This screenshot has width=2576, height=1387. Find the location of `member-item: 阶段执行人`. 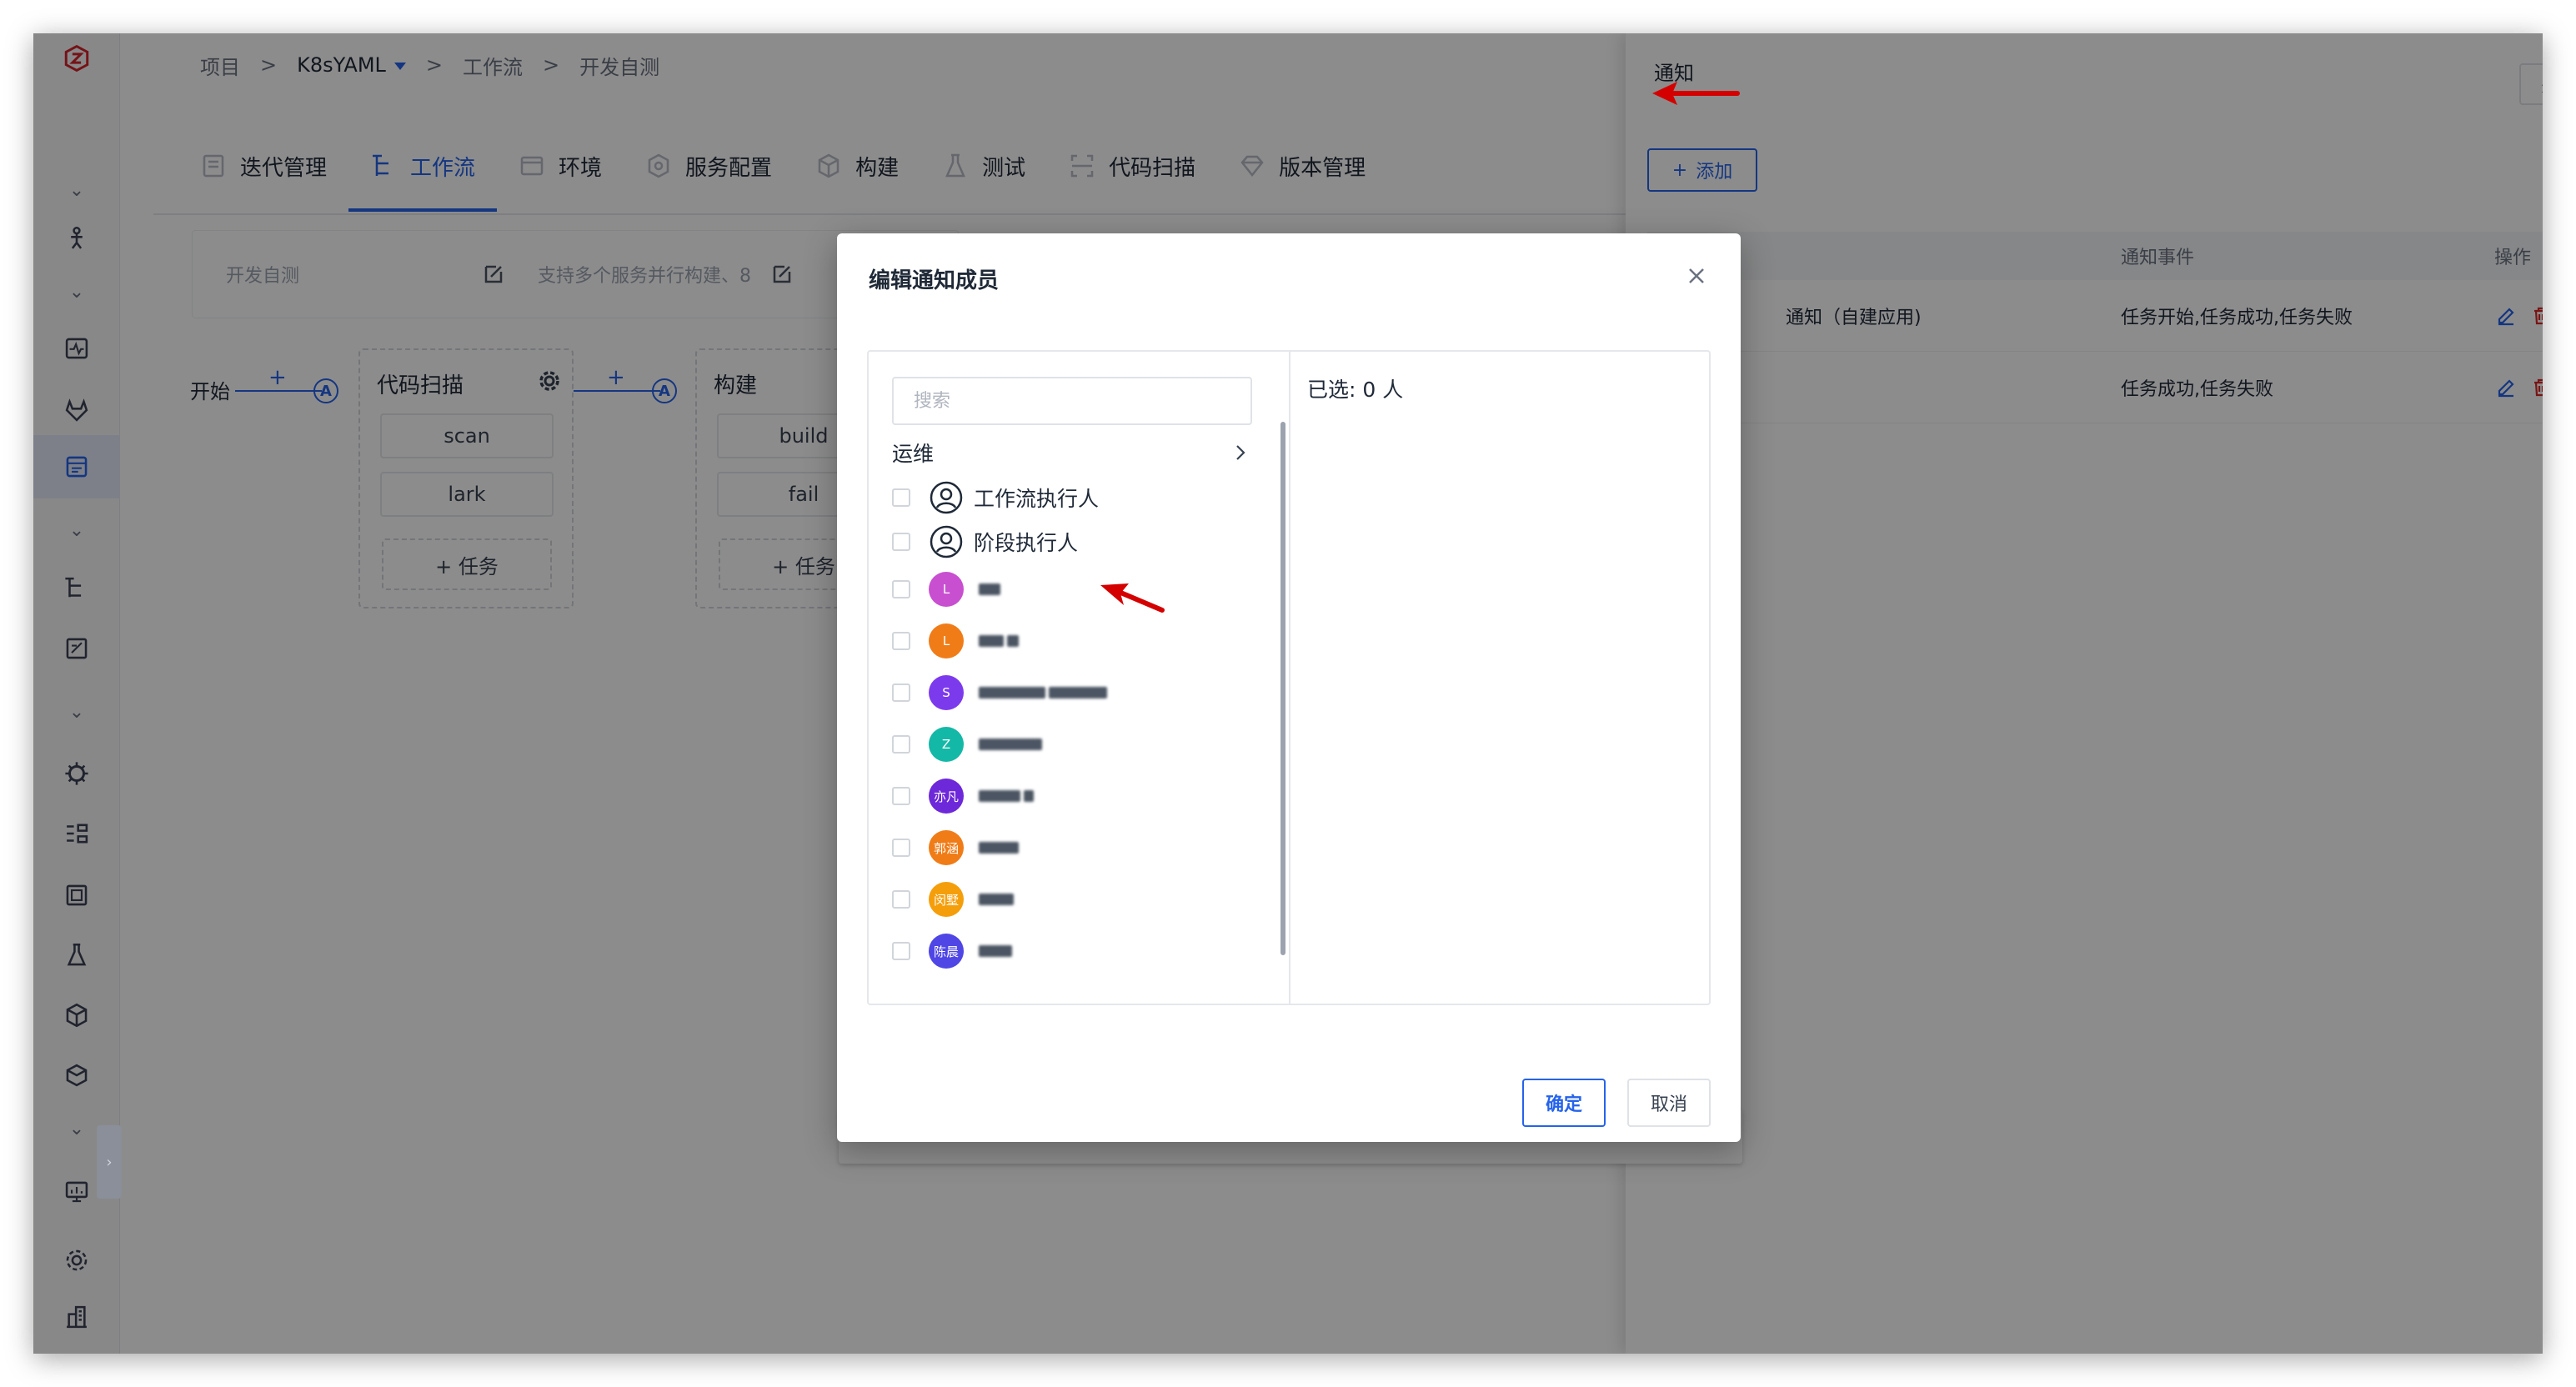

member-item: 阶段执行人 is located at coordinates (1067, 542).